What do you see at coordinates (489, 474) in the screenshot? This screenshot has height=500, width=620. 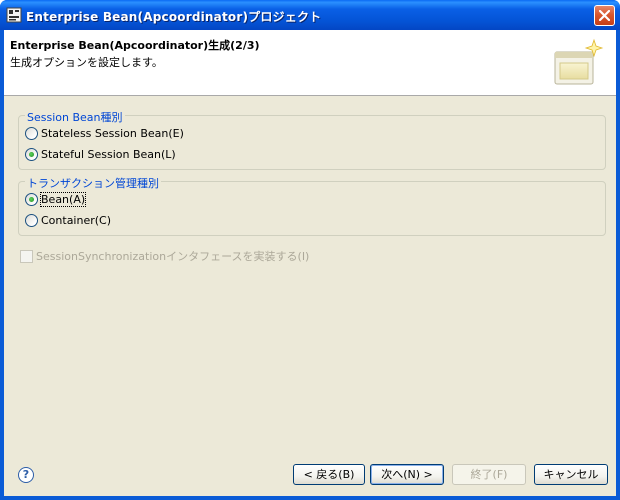 I see `finish-button: 終了(F)` at bounding box center [489, 474].